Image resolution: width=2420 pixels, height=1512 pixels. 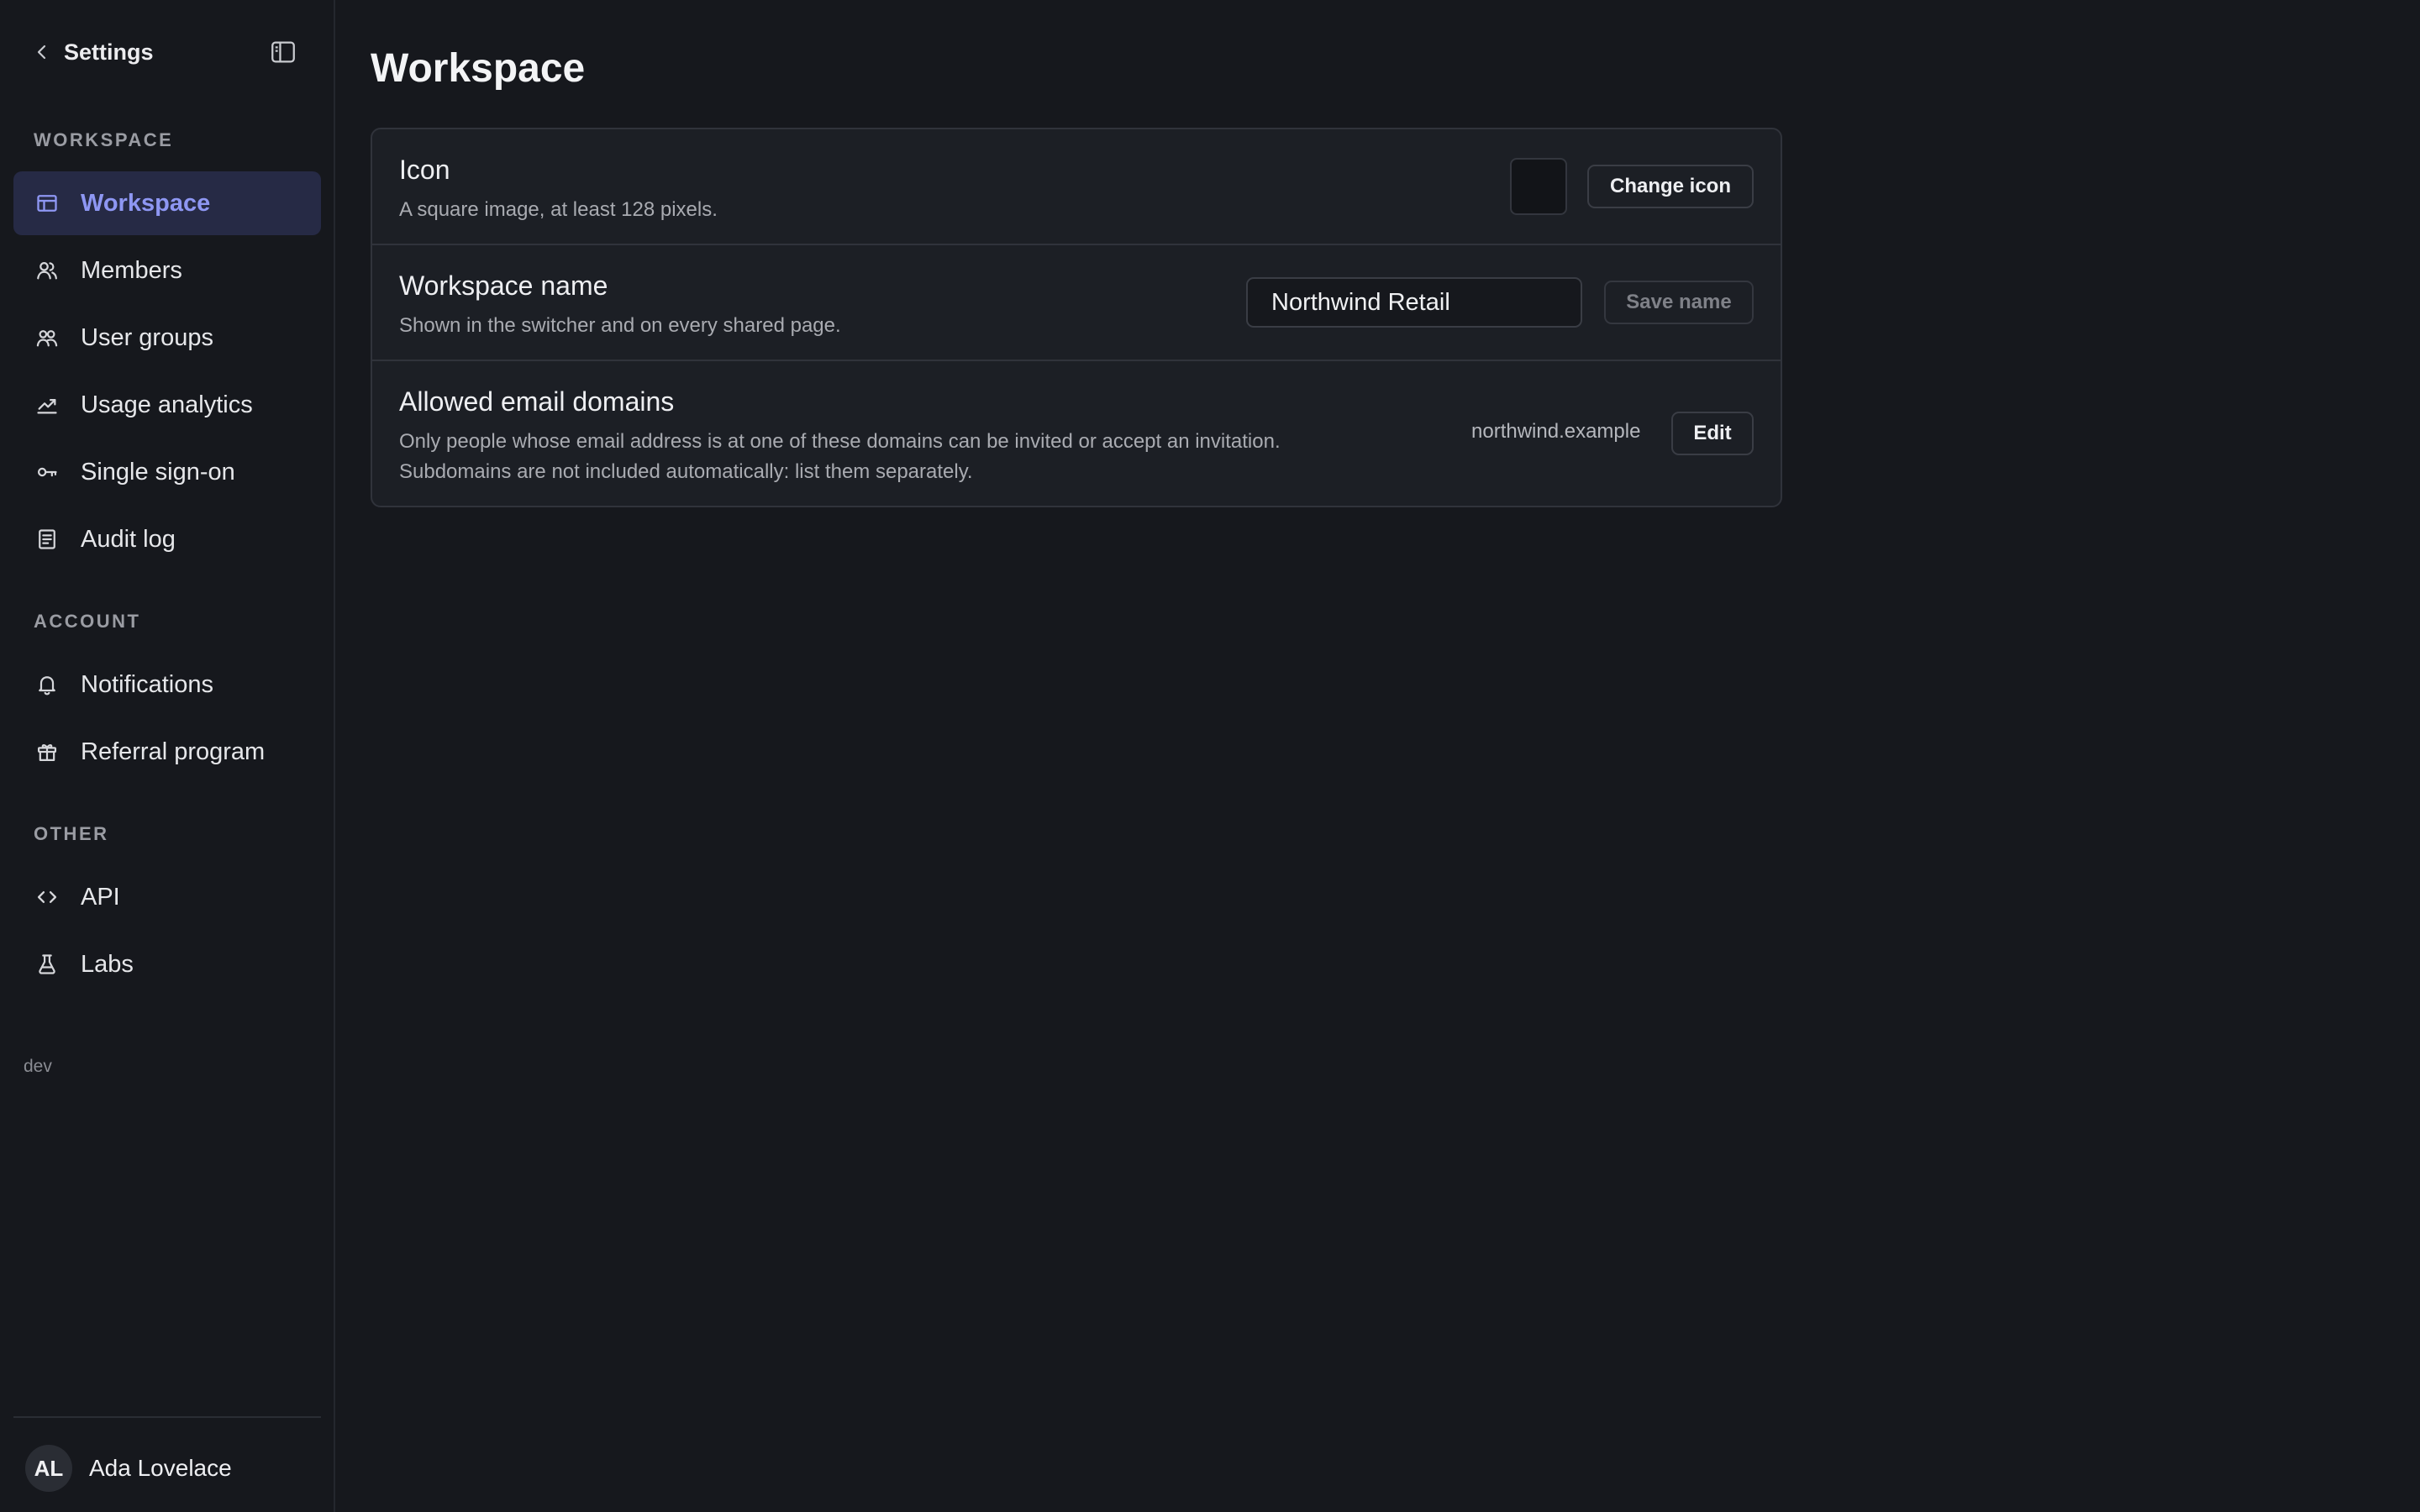 What do you see at coordinates (87, 621) in the screenshot?
I see `section-label-account: ACCOUNT` at bounding box center [87, 621].